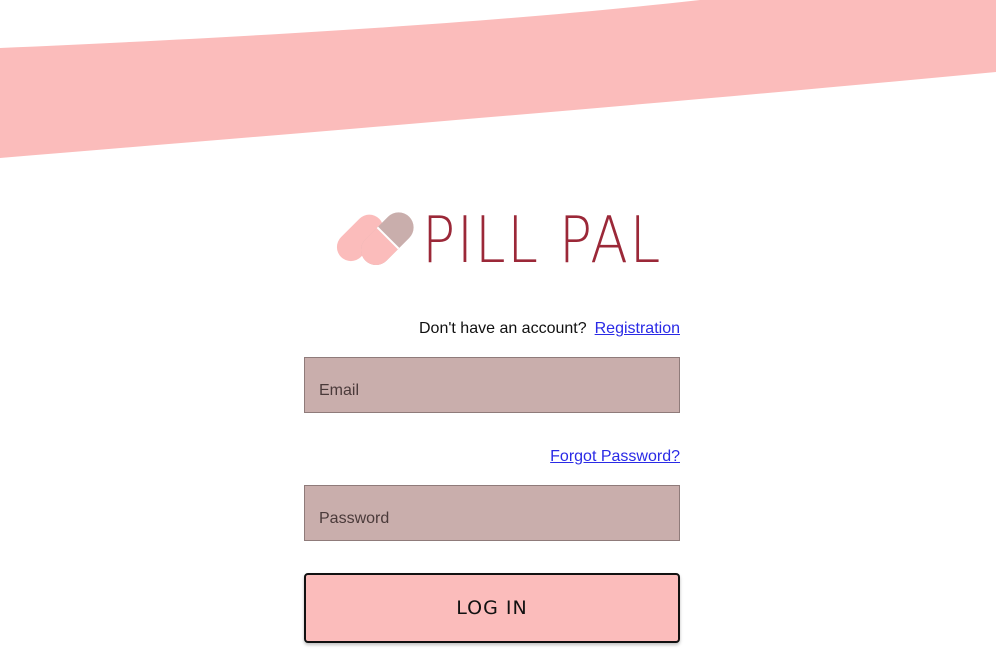  What do you see at coordinates (615, 457) in the screenshot?
I see `forgot-password-link: Forgot Password?` at bounding box center [615, 457].